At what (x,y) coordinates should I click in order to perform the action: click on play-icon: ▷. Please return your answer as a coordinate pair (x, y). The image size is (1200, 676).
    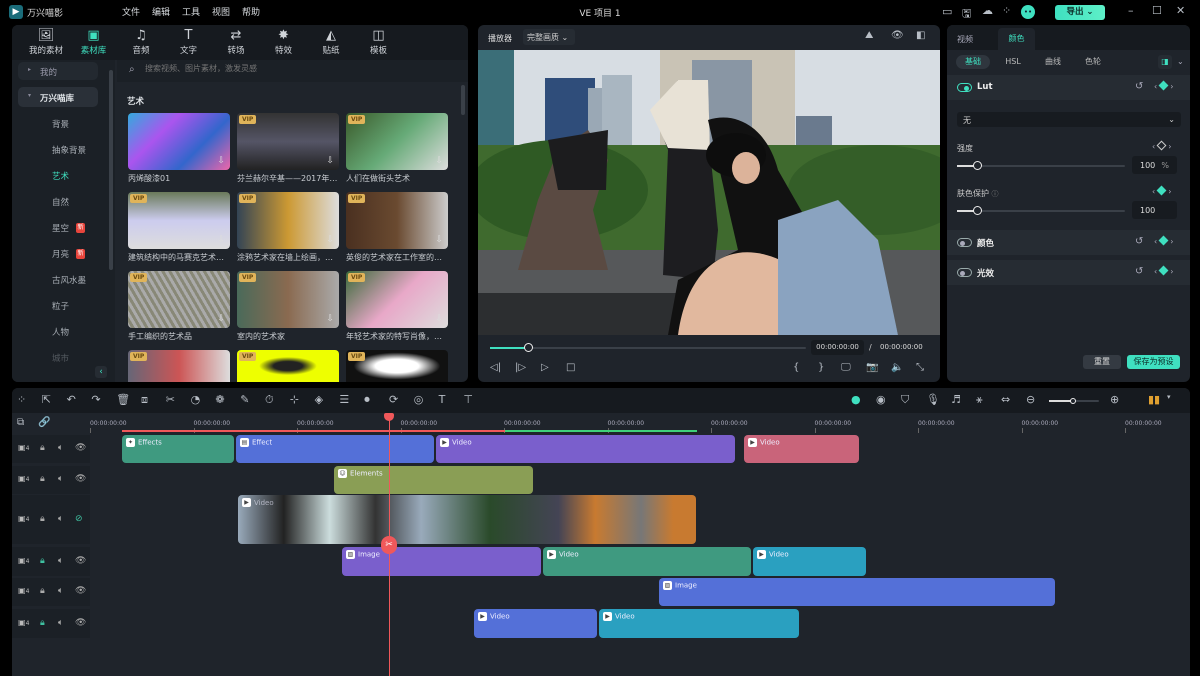
    Looking at the image, I should click on (545, 367).